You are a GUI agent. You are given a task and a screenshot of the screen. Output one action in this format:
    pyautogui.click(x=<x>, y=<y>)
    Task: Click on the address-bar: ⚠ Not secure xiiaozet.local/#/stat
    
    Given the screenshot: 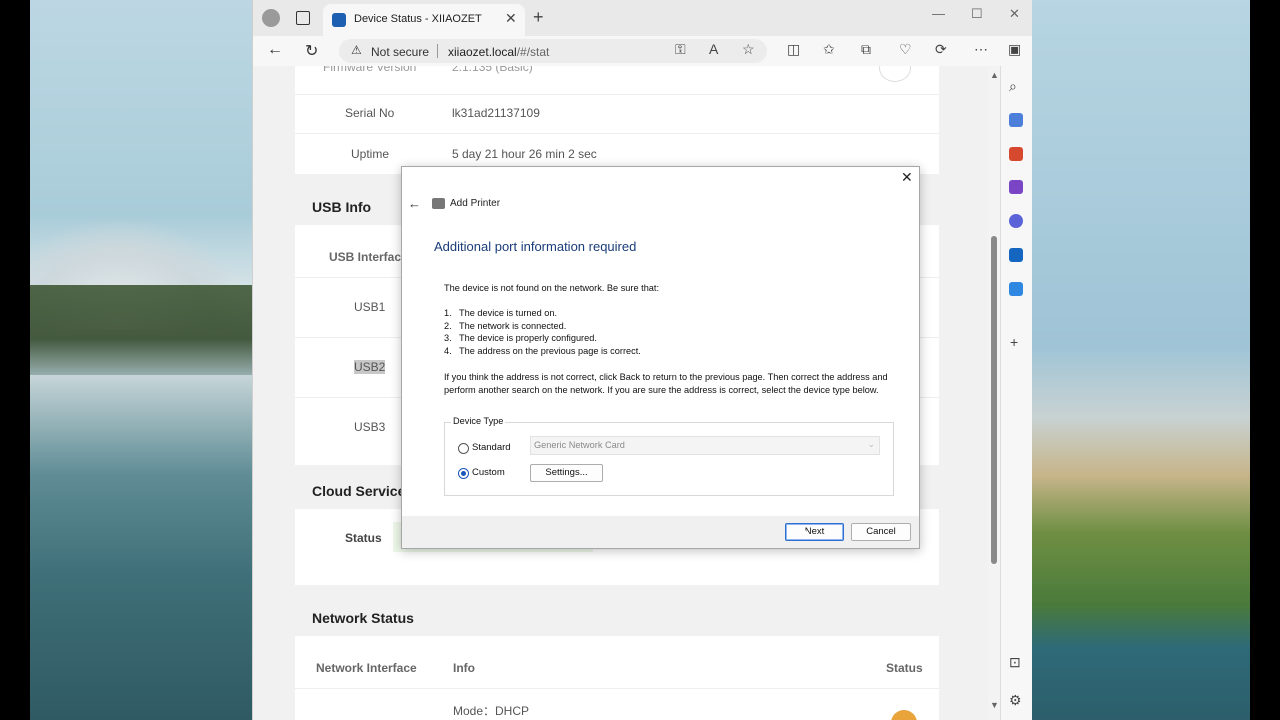 What is the action you would take?
    pyautogui.click(x=553, y=51)
    